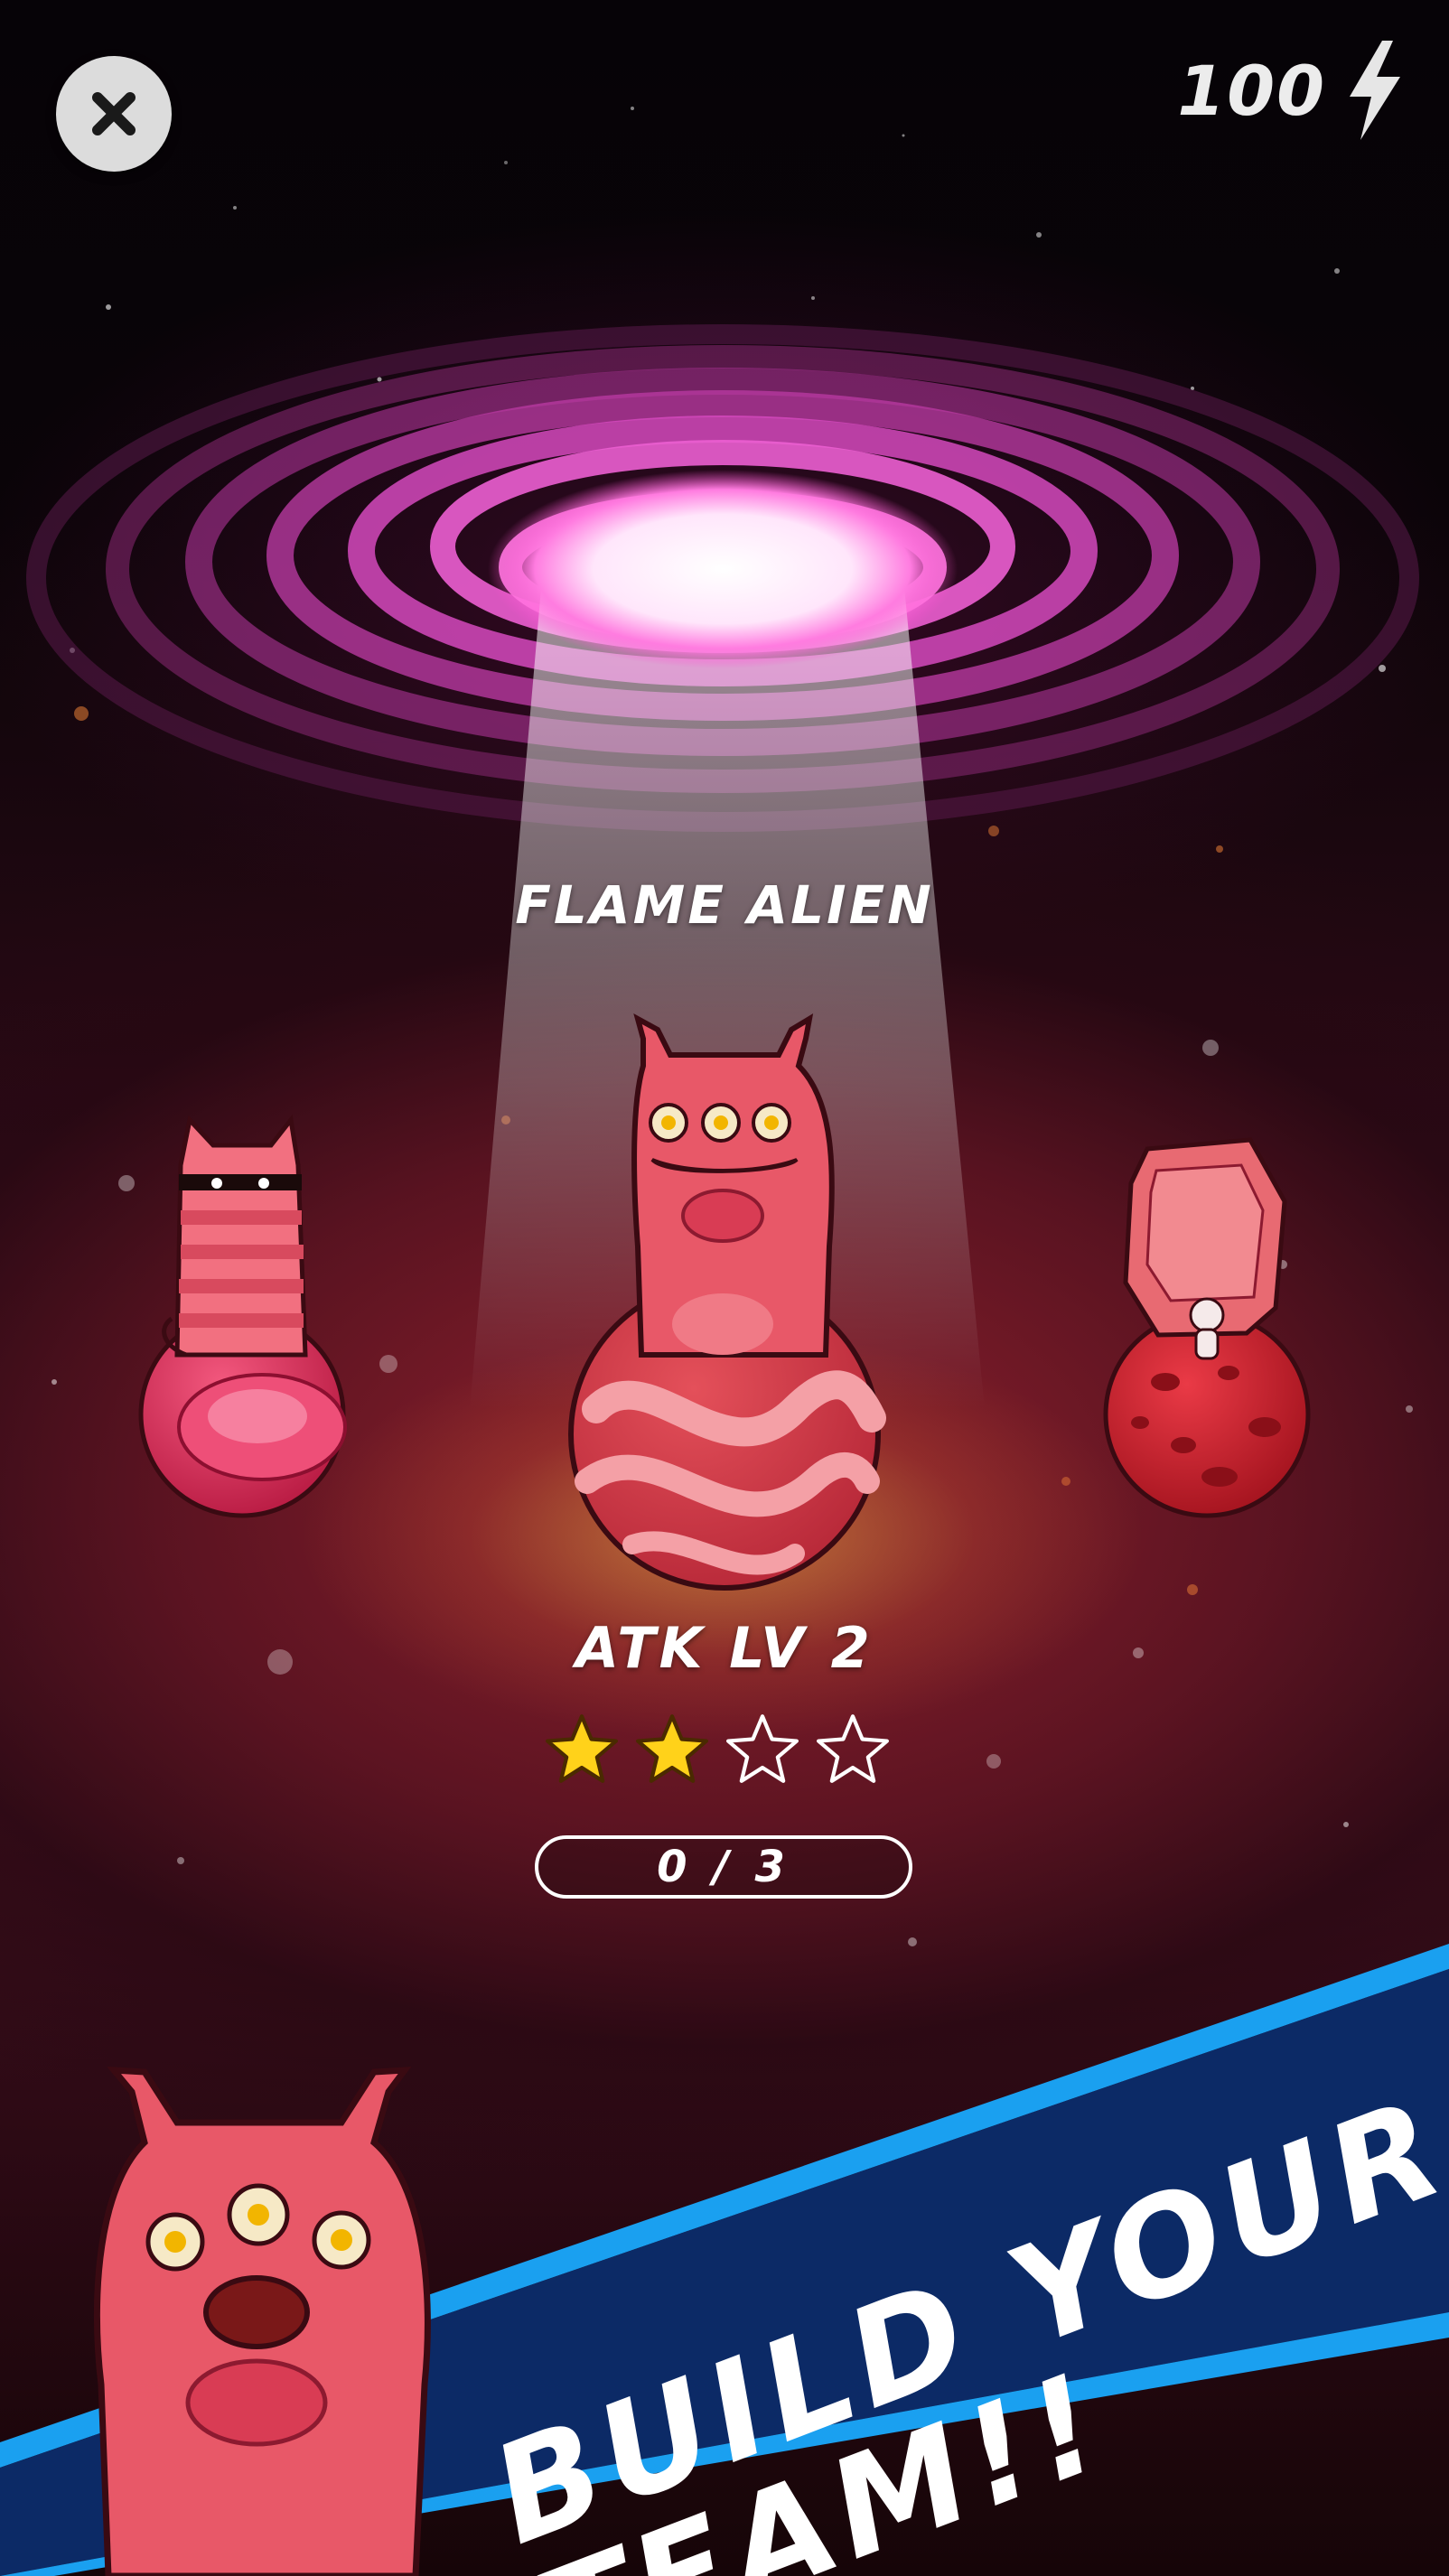 This screenshot has height=2576, width=1449. I want to click on rock-golem-alien, so click(1205, 1248).